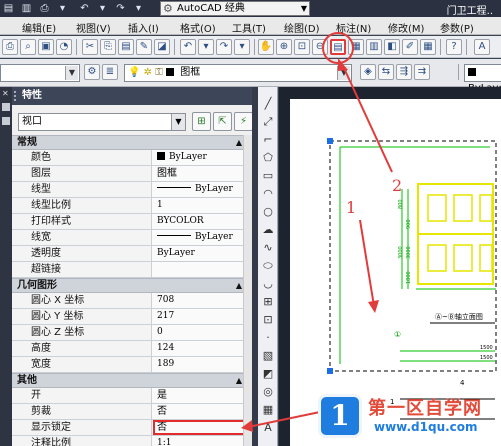 The image size is (501, 446). Describe the element at coordinates (426, 427) in the screenshot. I see `watermark-url: www.d1qu.com` at that location.